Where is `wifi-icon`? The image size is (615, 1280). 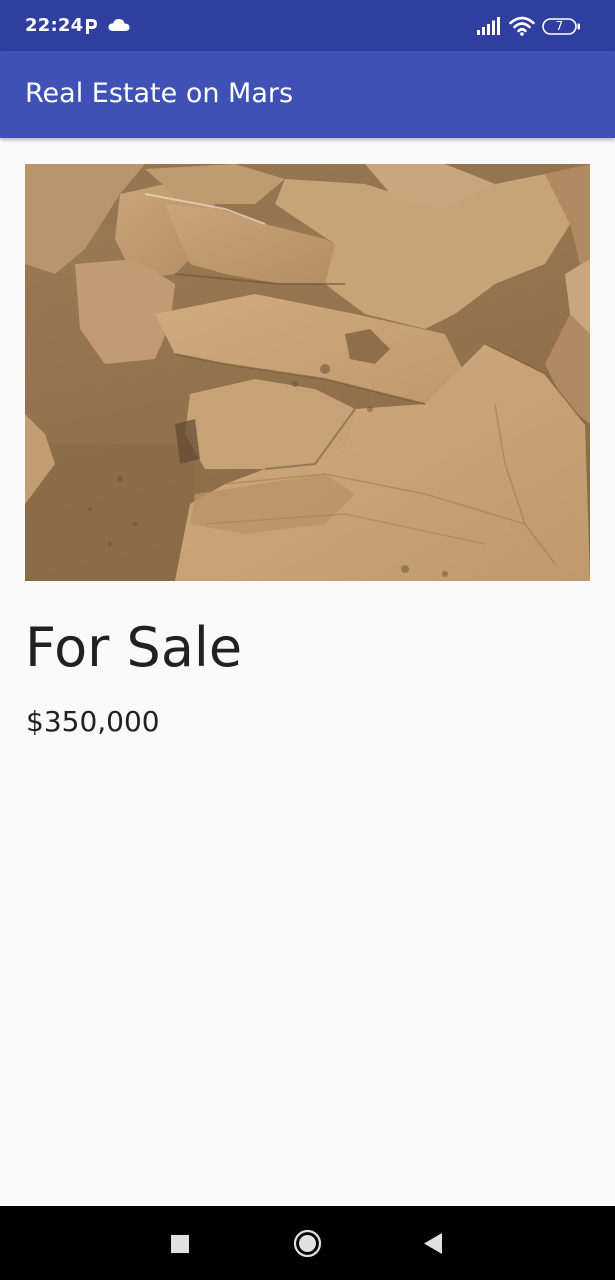 wifi-icon is located at coordinates (522, 26).